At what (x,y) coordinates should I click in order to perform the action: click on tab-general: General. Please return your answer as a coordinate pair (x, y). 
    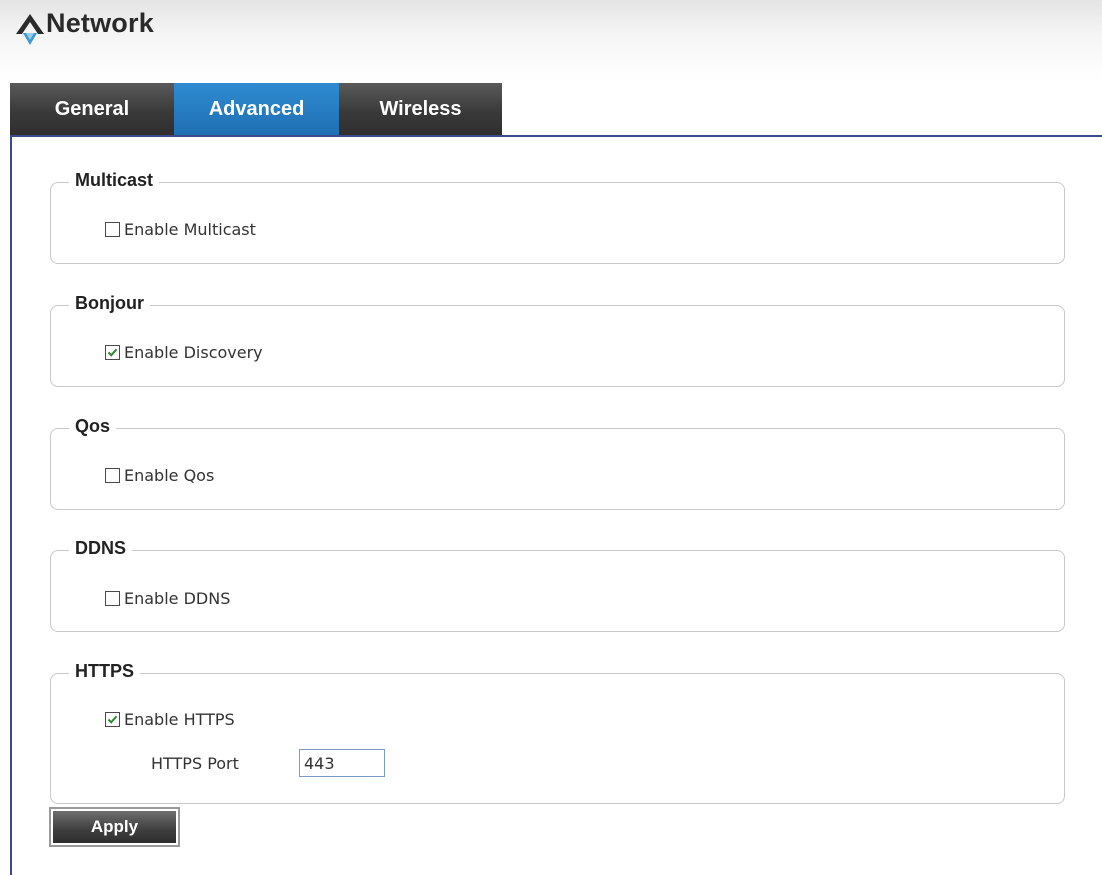
    Looking at the image, I should click on (92, 109).